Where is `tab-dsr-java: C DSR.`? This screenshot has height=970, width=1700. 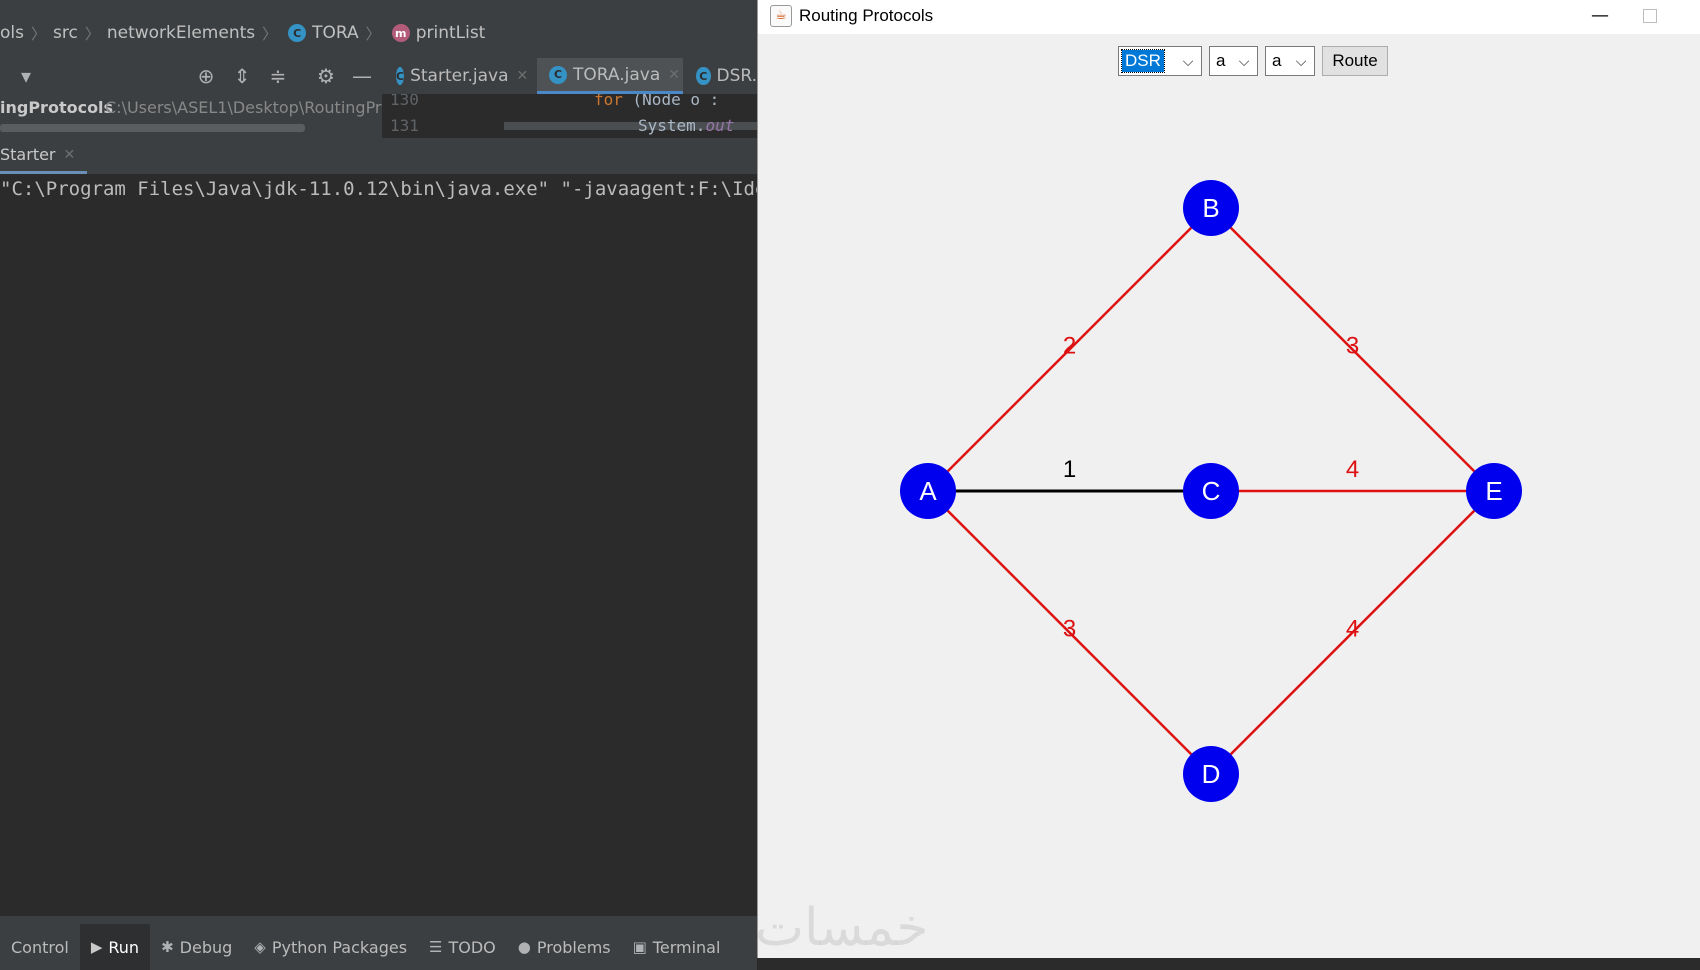
tab-dsr-java: C DSR. is located at coordinates (720, 76).